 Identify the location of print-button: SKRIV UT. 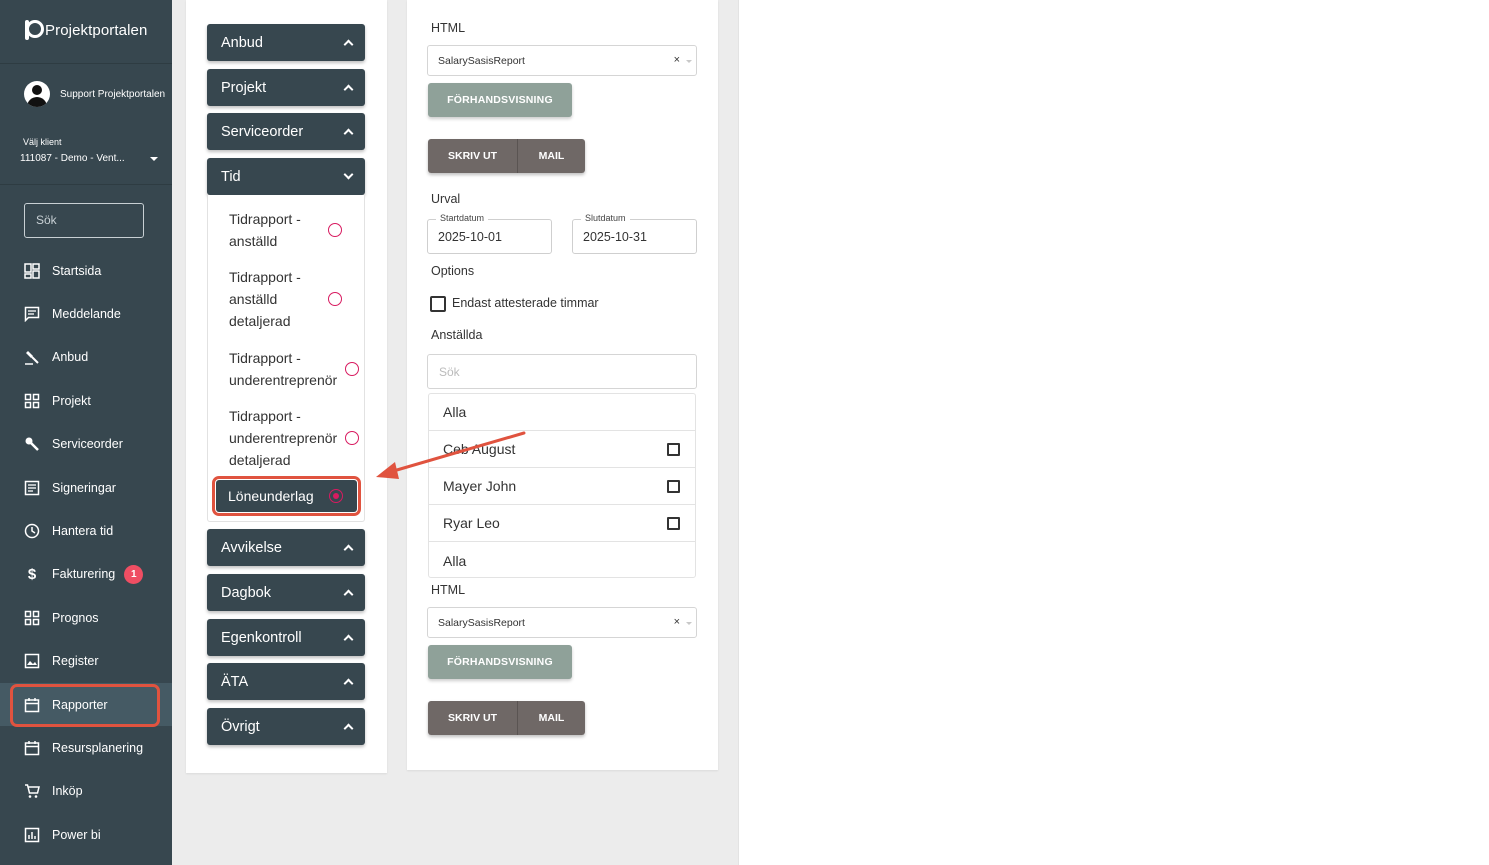
(473, 156).